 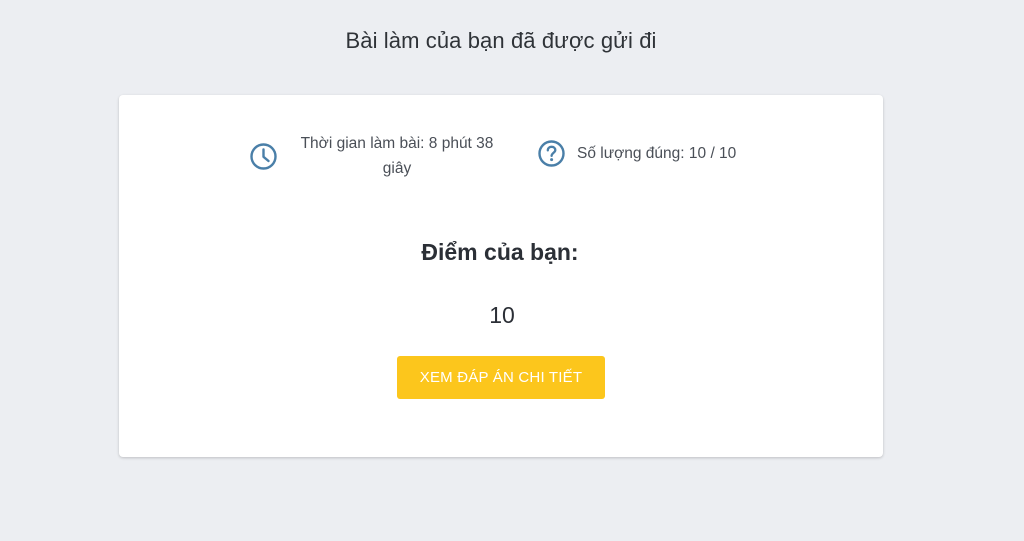 I want to click on time-stat: Thời gian làm bài: 8 phút 38 giây, so click(x=373, y=156).